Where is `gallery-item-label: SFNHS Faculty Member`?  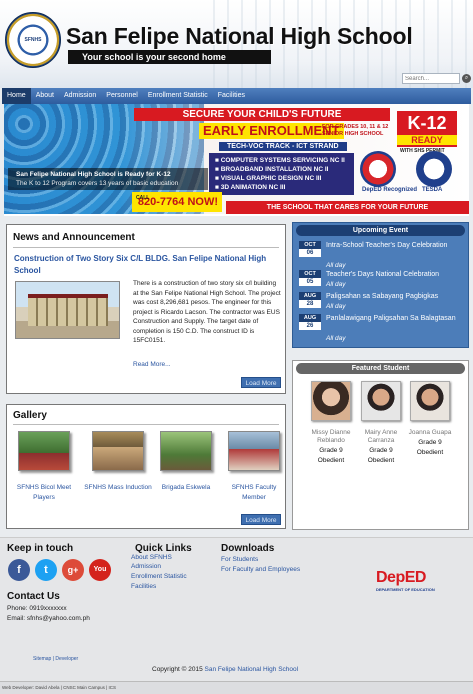
gallery-item-label: SFNHS Faculty Member is located at coordinates (254, 493).